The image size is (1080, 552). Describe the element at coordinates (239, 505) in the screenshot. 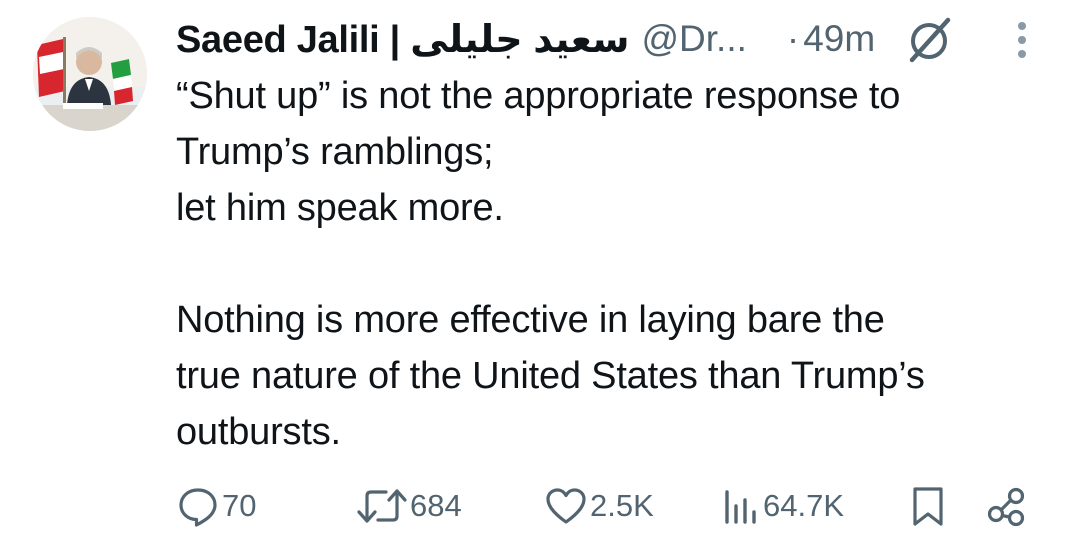

I see `reply-count: 70` at that location.